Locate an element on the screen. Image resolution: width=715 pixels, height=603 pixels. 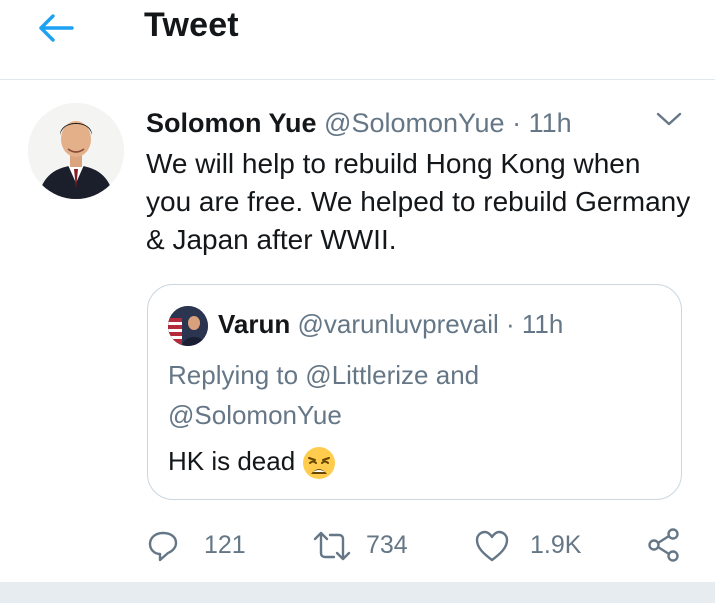
retweet-button: 734 is located at coordinates (367, 545).